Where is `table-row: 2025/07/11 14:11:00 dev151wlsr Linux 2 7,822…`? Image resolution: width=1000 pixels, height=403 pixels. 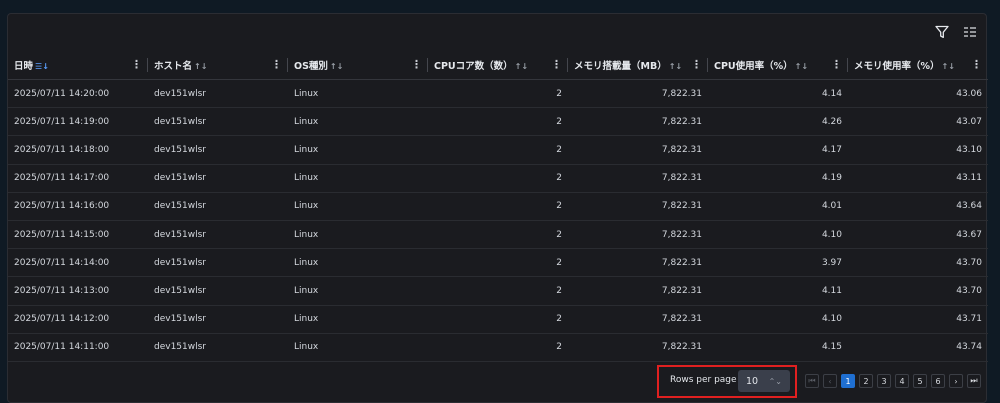
table-row: 2025/07/11 14:11:00 dev151wlsr Linux 2 7,822… is located at coordinates (498, 347).